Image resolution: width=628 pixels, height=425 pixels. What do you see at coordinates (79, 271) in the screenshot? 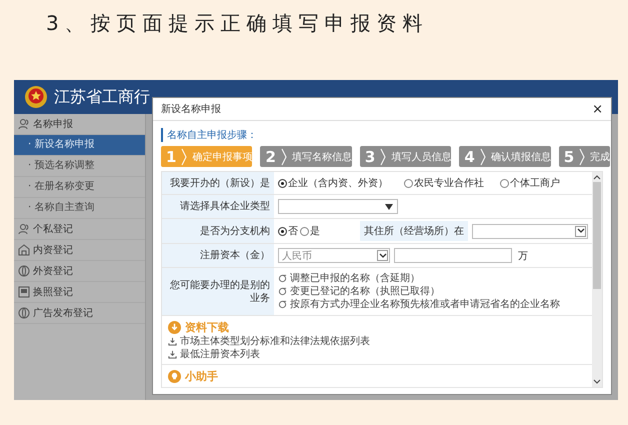
I see `sidebar-group: 外资登记` at bounding box center [79, 271].